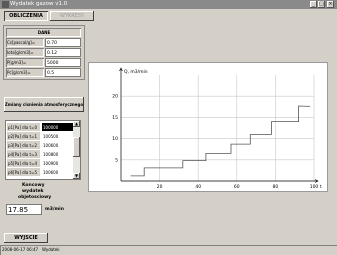 Image resolution: width=337 pixels, height=255 pixels. Describe the element at coordinates (58, 127) in the screenshot. I see `row-value: 100000` at that location.